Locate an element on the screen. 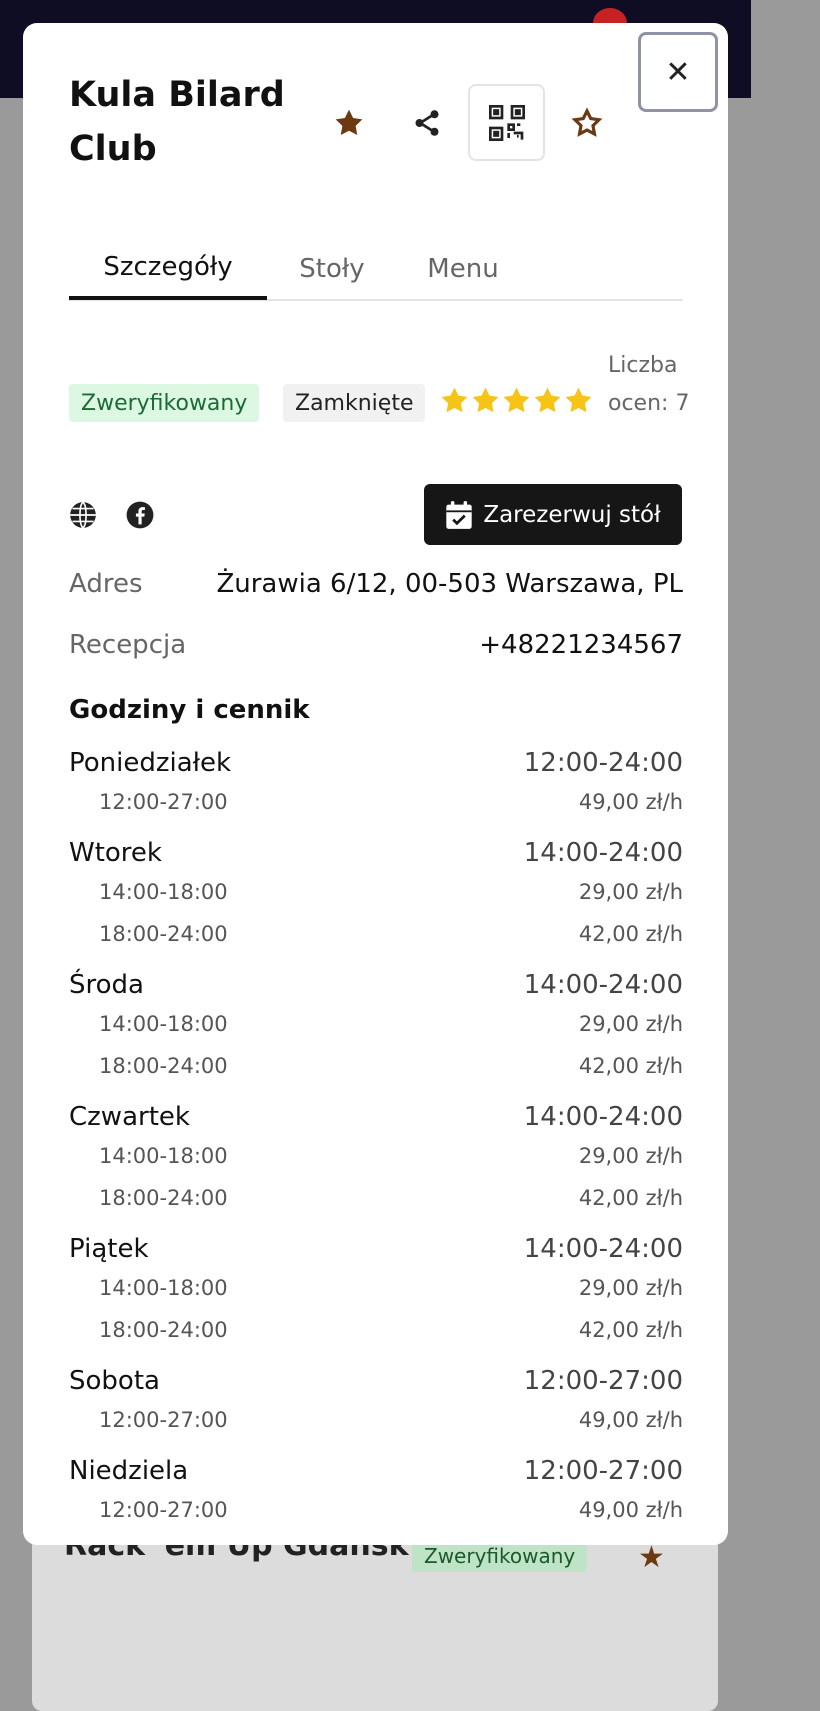 This screenshot has height=1711, width=820. reserve-label: Zarezerwuj stół is located at coordinates (572, 514).